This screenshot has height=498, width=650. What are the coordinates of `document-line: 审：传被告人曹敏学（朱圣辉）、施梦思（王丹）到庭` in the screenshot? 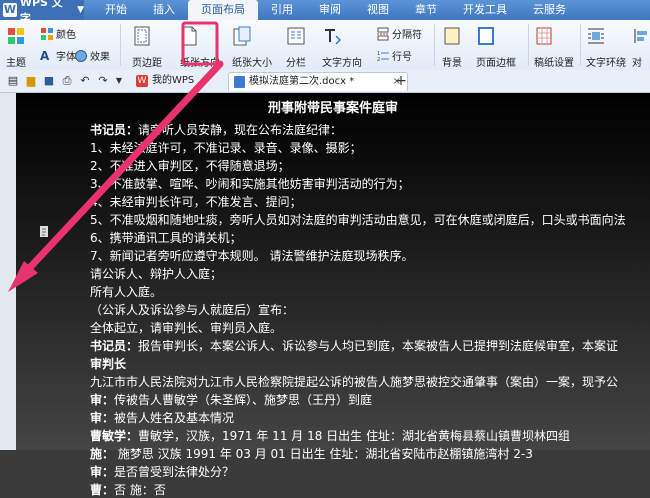 It's located at (231, 399).